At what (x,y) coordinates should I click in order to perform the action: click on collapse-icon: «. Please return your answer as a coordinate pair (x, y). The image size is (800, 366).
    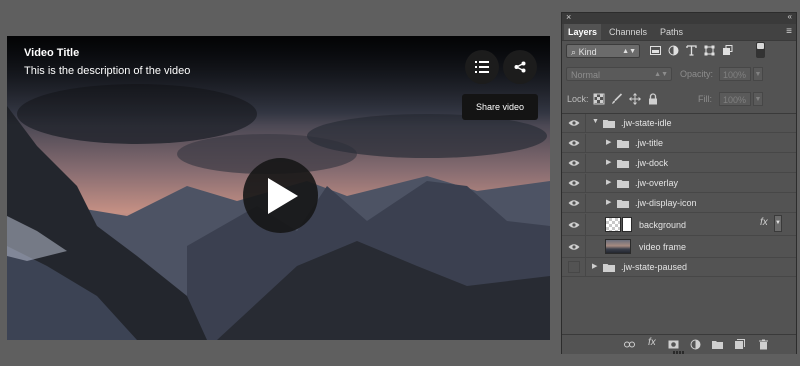
    Looking at the image, I should click on (790, 16).